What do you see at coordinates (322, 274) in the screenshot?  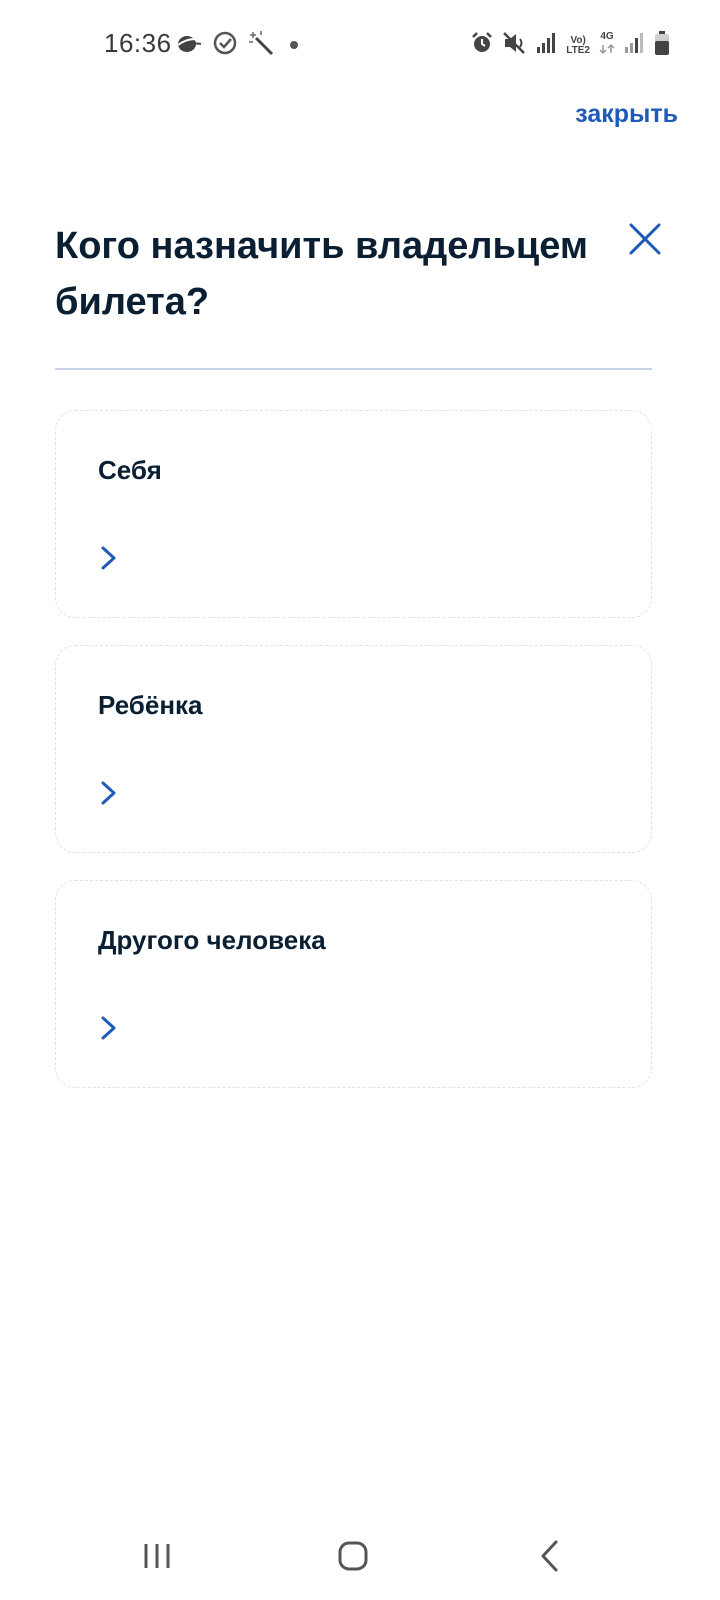 I see `page-title: Кого назначить владельцем билета?` at bounding box center [322, 274].